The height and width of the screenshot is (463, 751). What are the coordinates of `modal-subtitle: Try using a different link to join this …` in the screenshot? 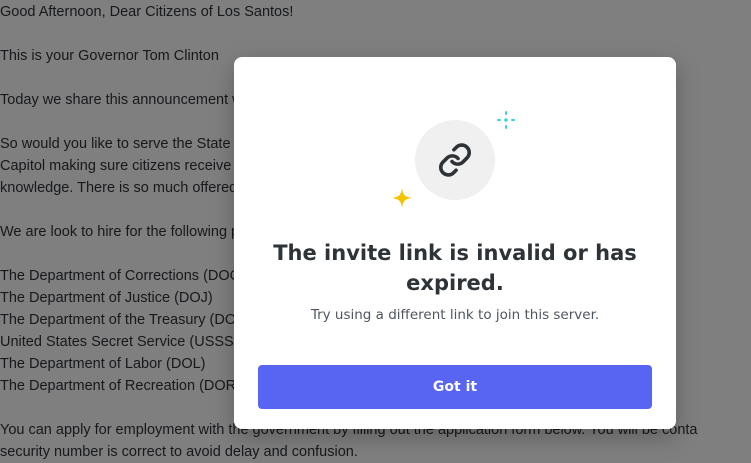 It's located at (455, 315).